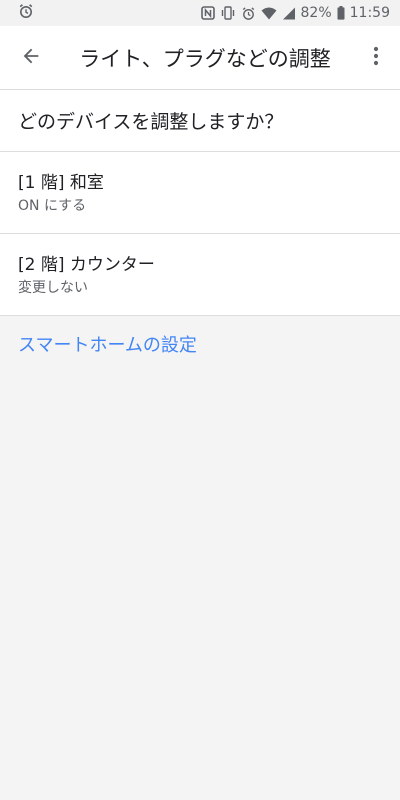 Image resolution: width=400 pixels, height=800 pixels. I want to click on device-status: ON にする, so click(52, 206).